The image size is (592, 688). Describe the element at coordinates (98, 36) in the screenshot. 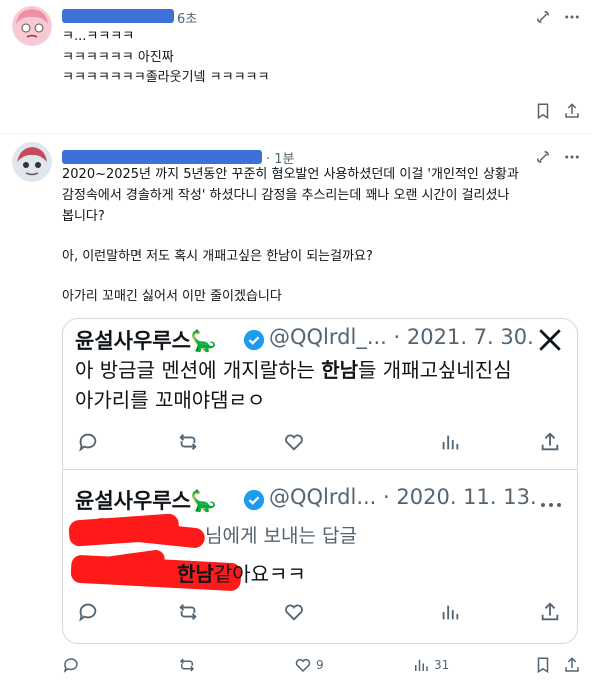

I see `post-text-line: ㅋ...ㅋㅋㅋㅋ` at that location.